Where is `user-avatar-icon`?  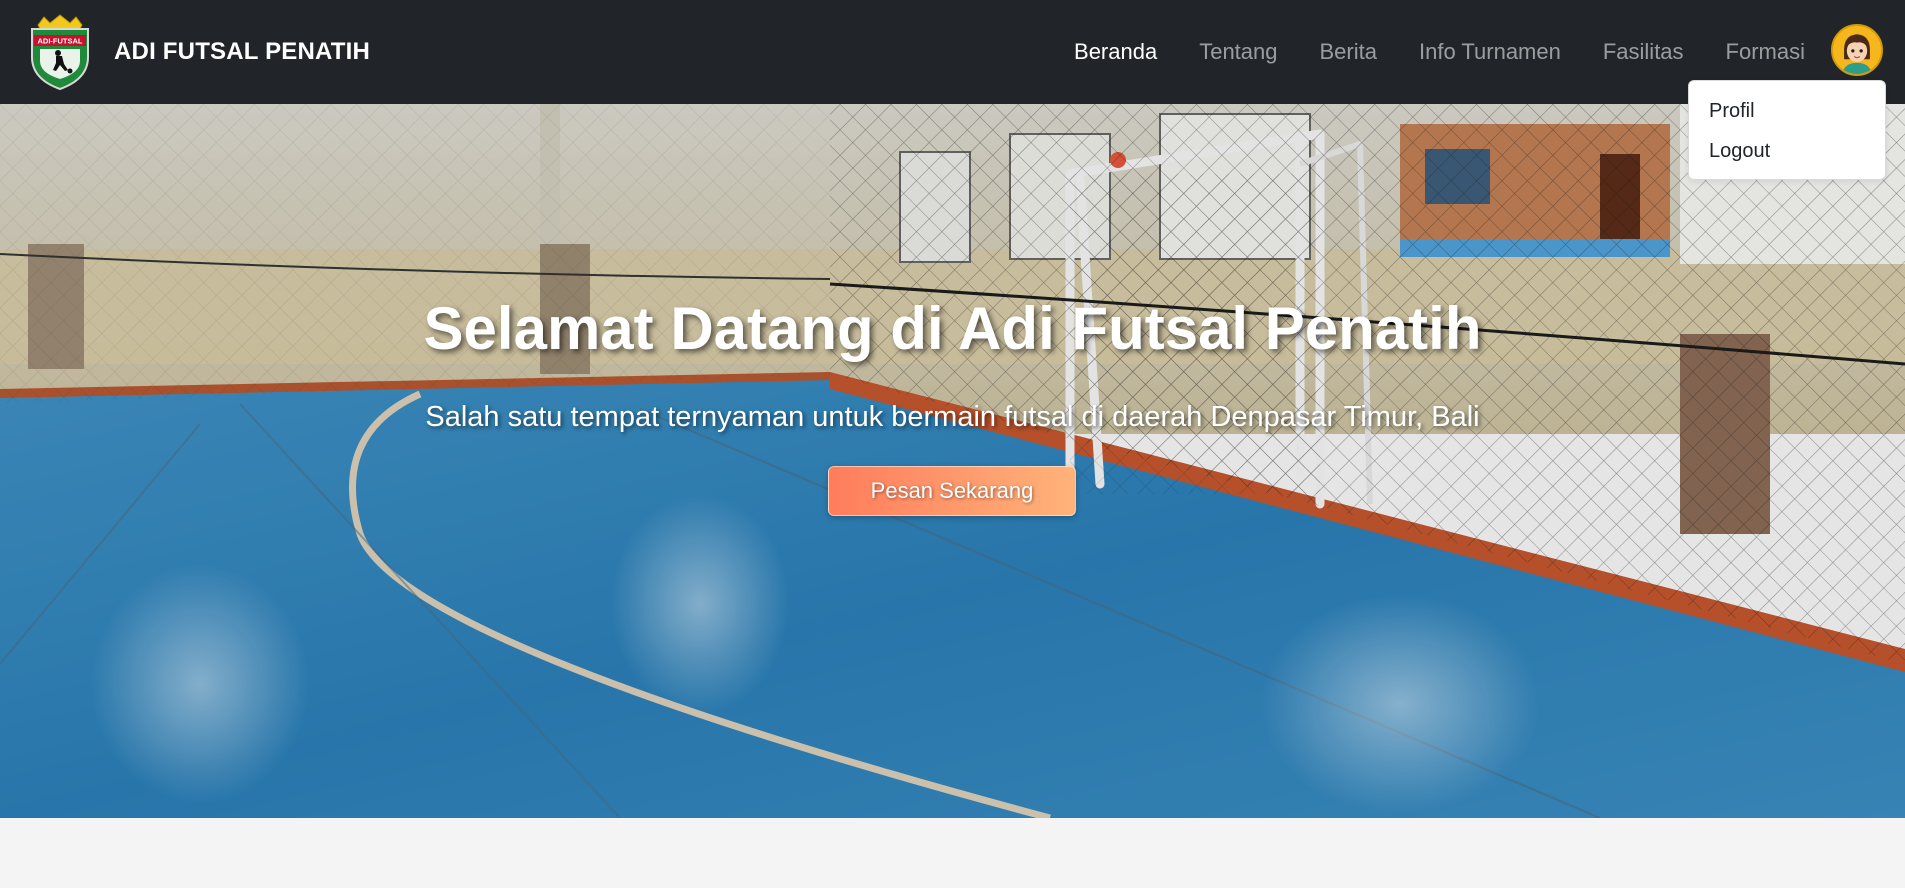
user-avatar-icon is located at coordinates (1857, 50).